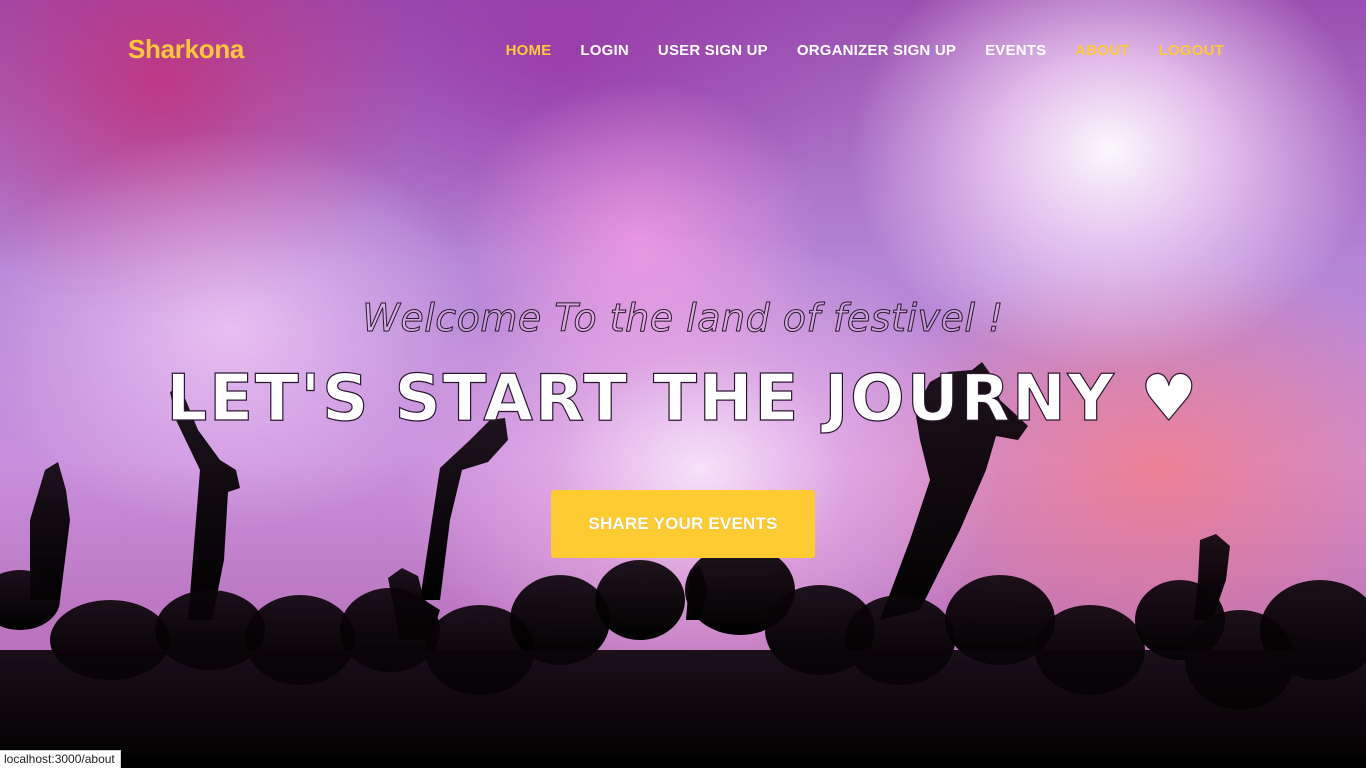 The image size is (1366, 768). I want to click on nav-link-logout: LOGOUT, so click(1191, 50).